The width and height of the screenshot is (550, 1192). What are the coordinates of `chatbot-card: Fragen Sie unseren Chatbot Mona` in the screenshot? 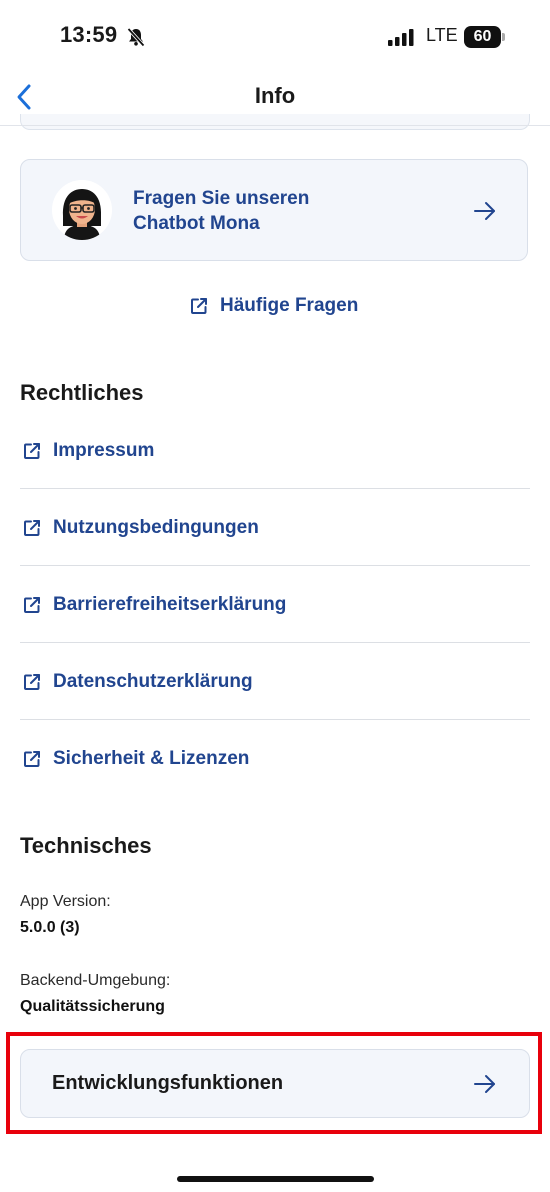 It's located at (274, 210).